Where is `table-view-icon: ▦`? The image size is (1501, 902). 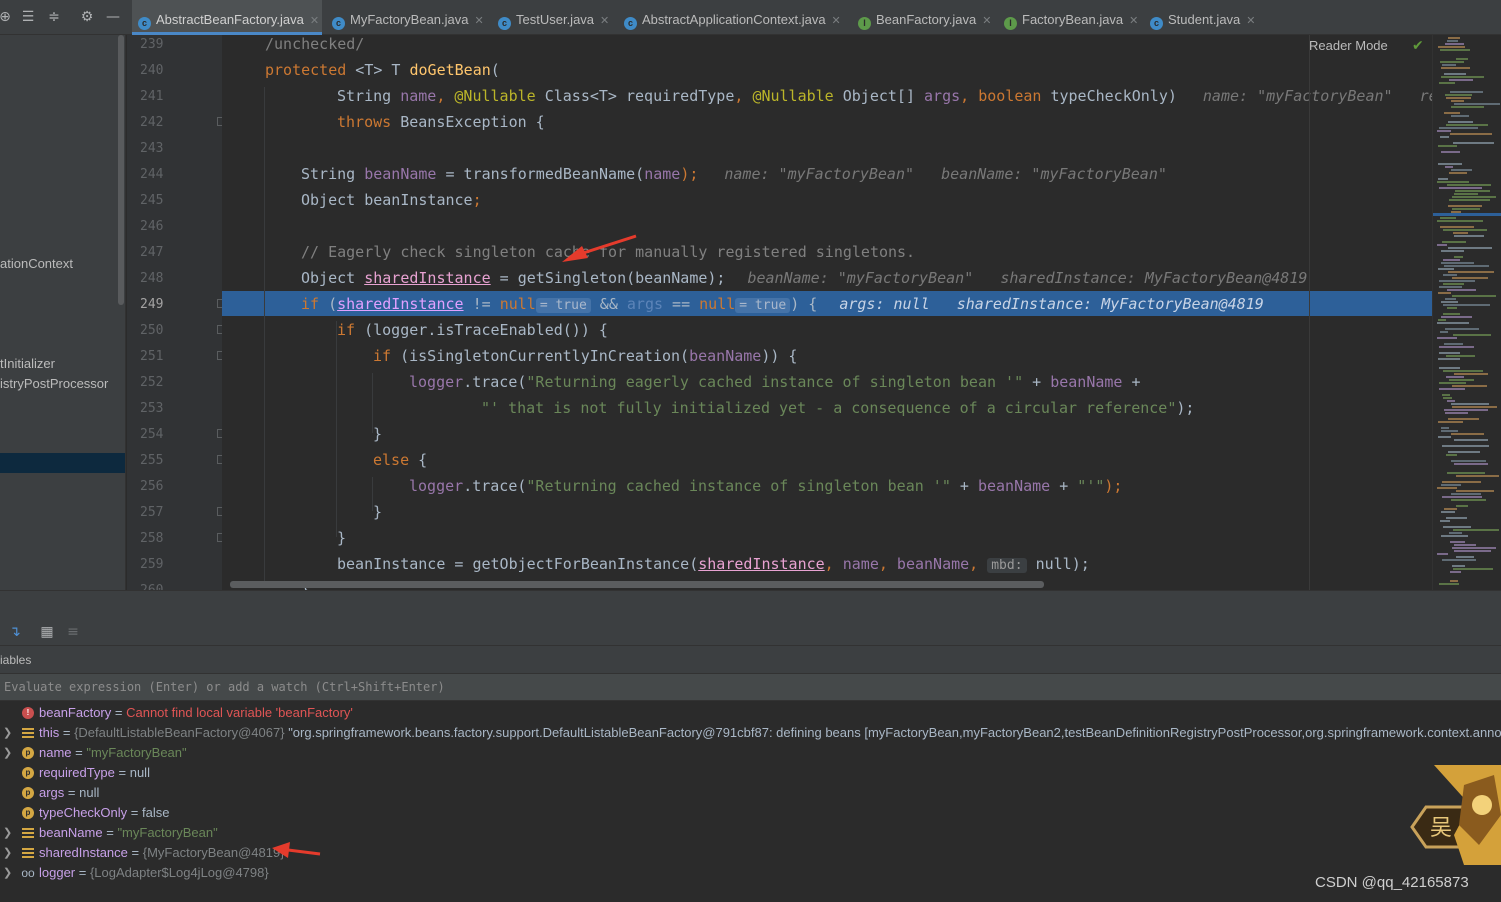 table-view-icon: ▦ is located at coordinates (47, 632).